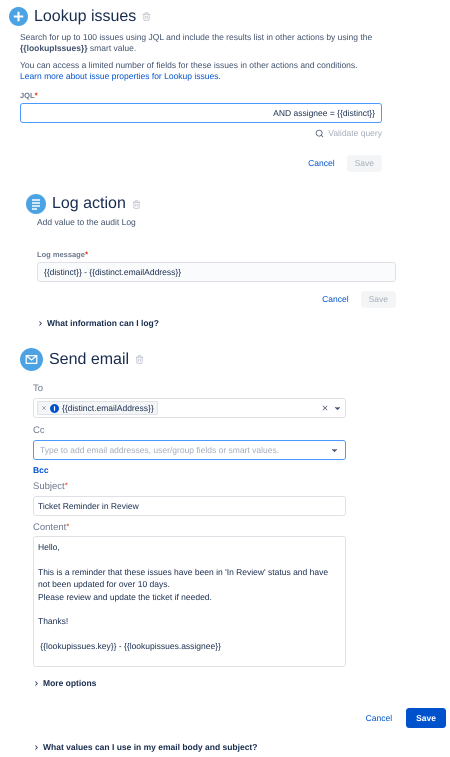 This screenshot has height=757, width=450. What do you see at coordinates (42, 76) in the screenshot?
I see `learn-more-link: Learn more` at bounding box center [42, 76].